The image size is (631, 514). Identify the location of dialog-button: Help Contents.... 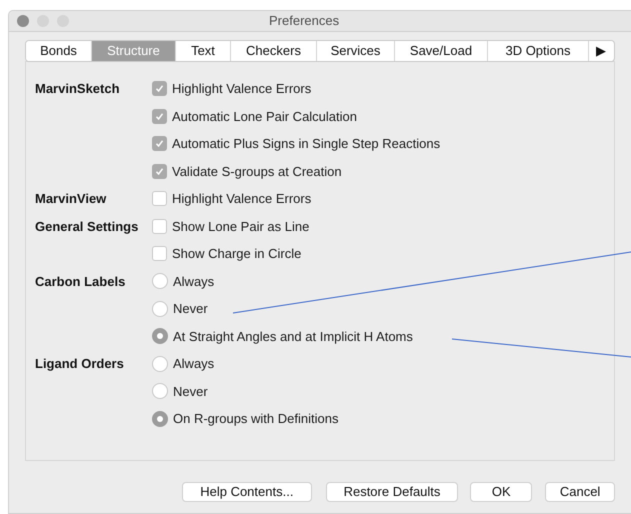
(247, 492).